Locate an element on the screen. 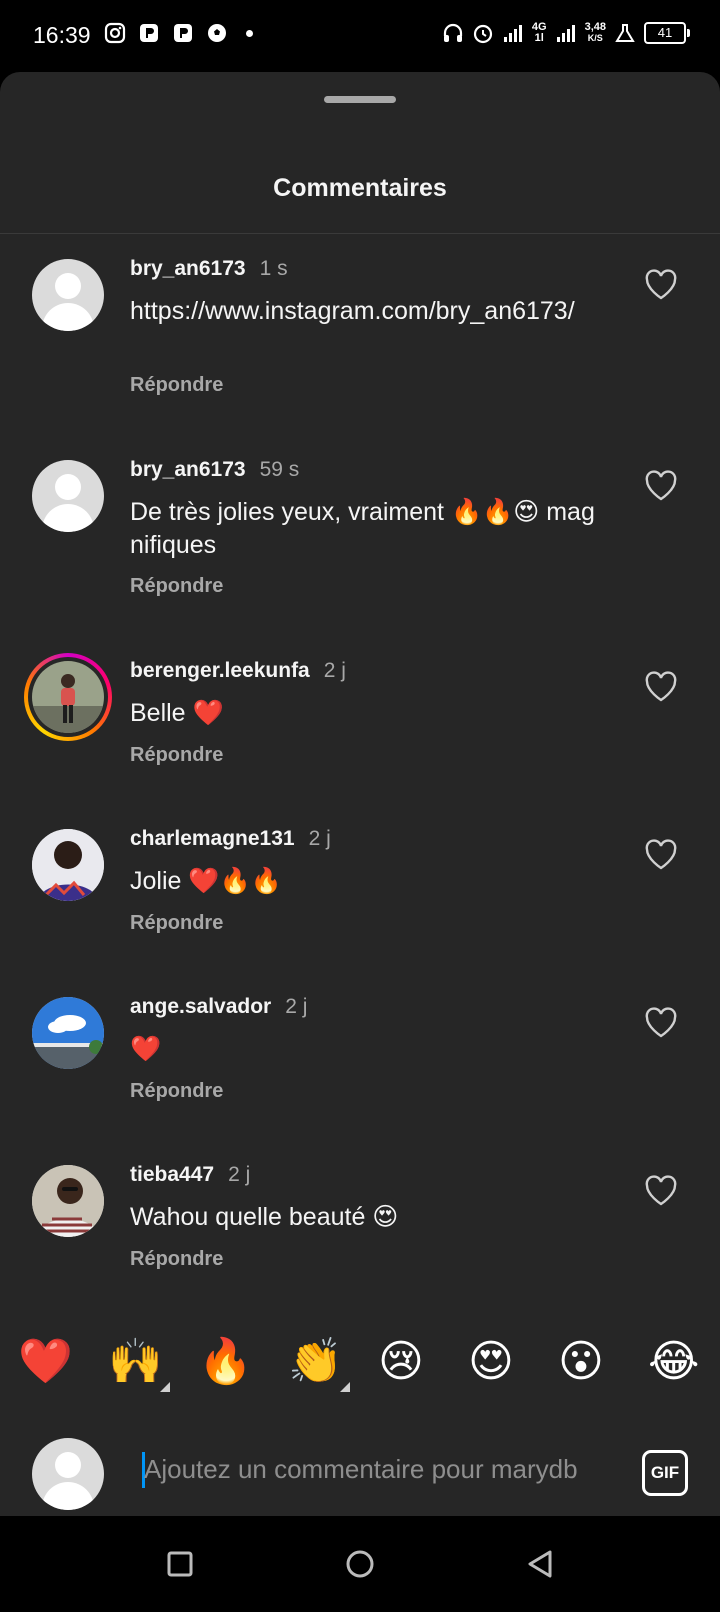 The image size is (720, 1612). emoji-fire: 🔥 is located at coordinates (225, 1362).